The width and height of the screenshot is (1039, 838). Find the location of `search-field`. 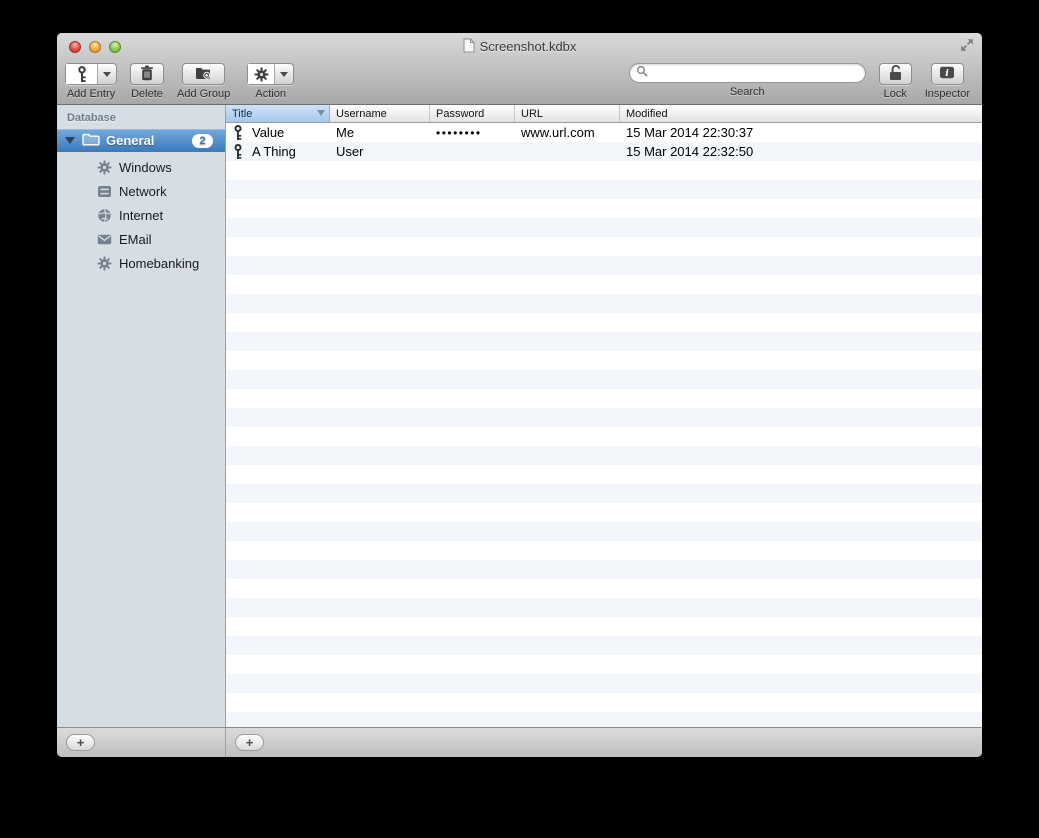

search-field is located at coordinates (747, 73).